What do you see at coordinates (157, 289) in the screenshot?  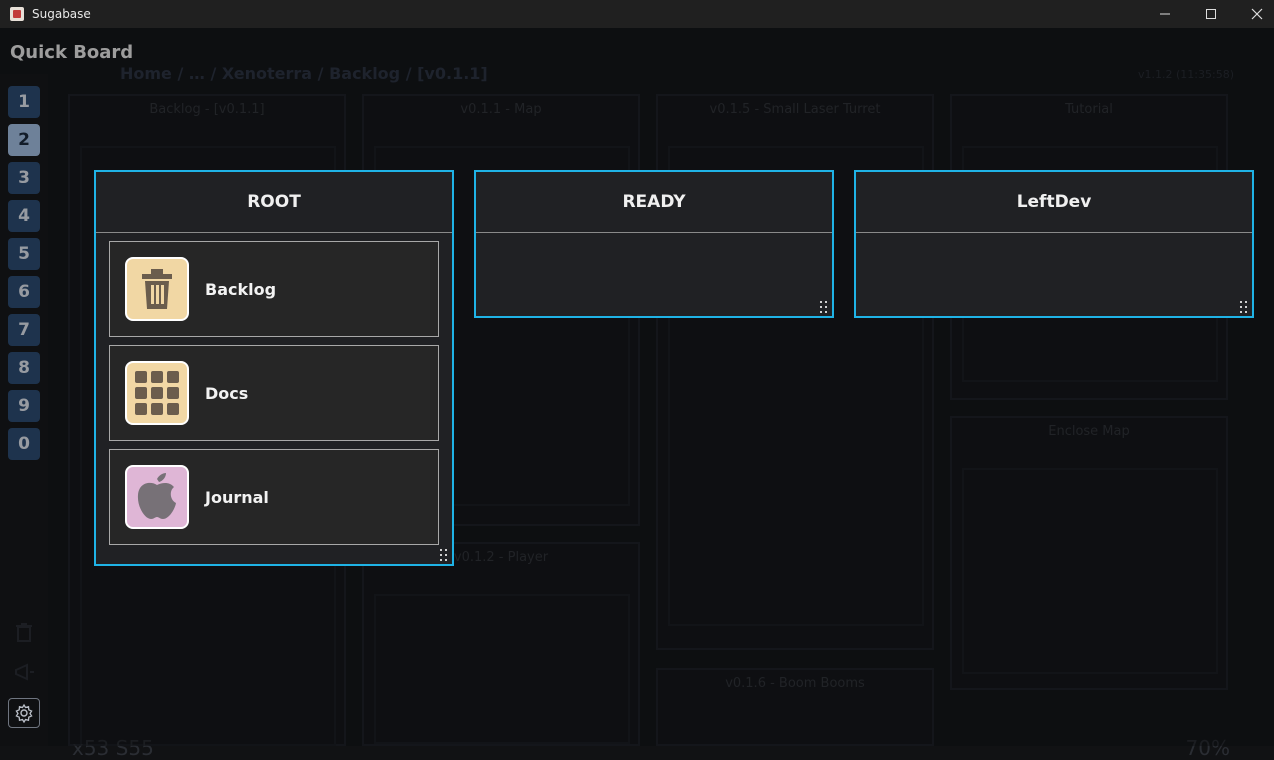 I see `trash-icon` at bounding box center [157, 289].